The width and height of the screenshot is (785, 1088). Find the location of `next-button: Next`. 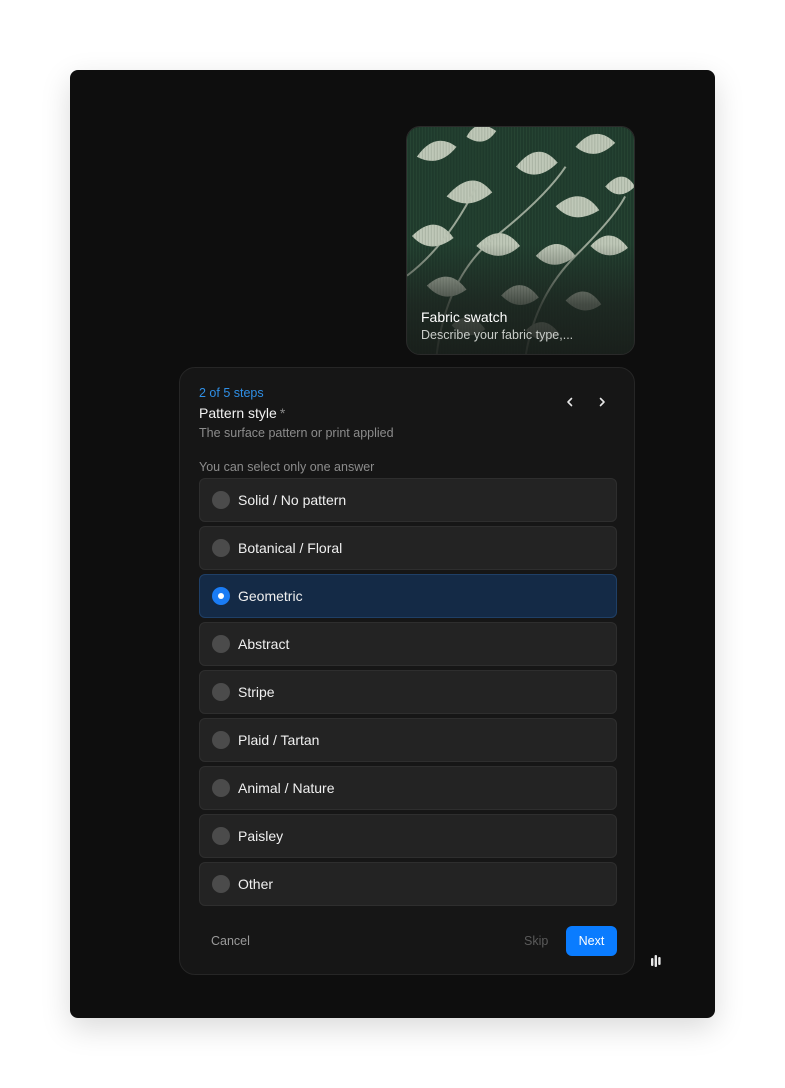

next-button: Next is located at coordinates (591, 941).